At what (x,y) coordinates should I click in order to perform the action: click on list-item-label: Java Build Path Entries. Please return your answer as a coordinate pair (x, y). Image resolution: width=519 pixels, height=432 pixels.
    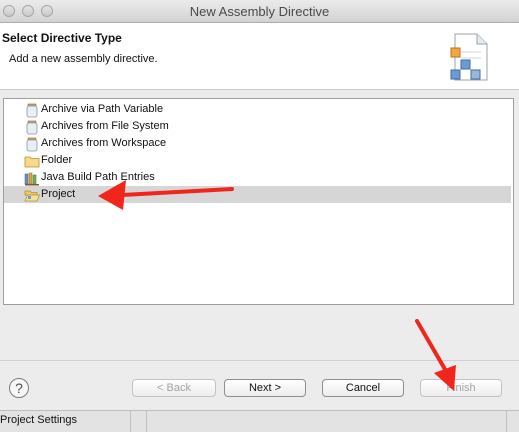
    Looking at the image, I should click on (98, 177).